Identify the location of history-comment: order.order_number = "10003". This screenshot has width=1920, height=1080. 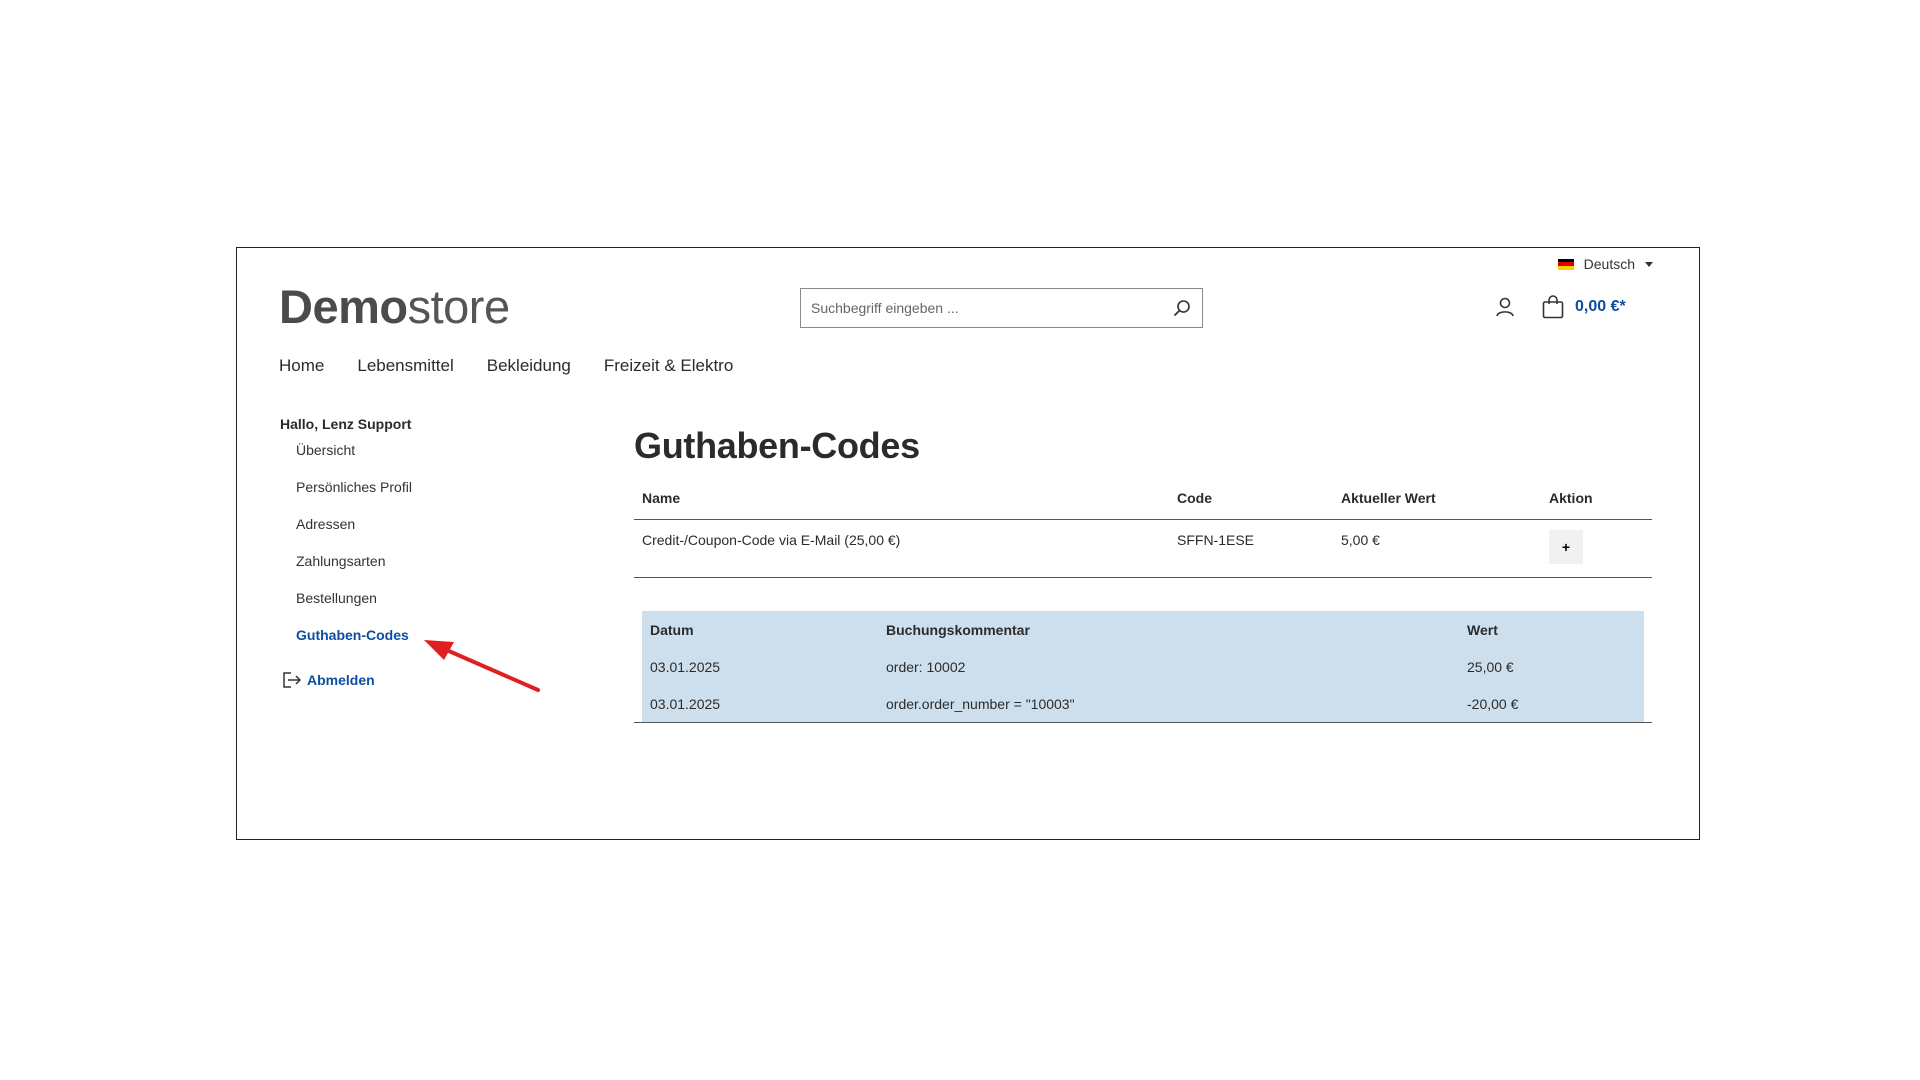
(980, 703).